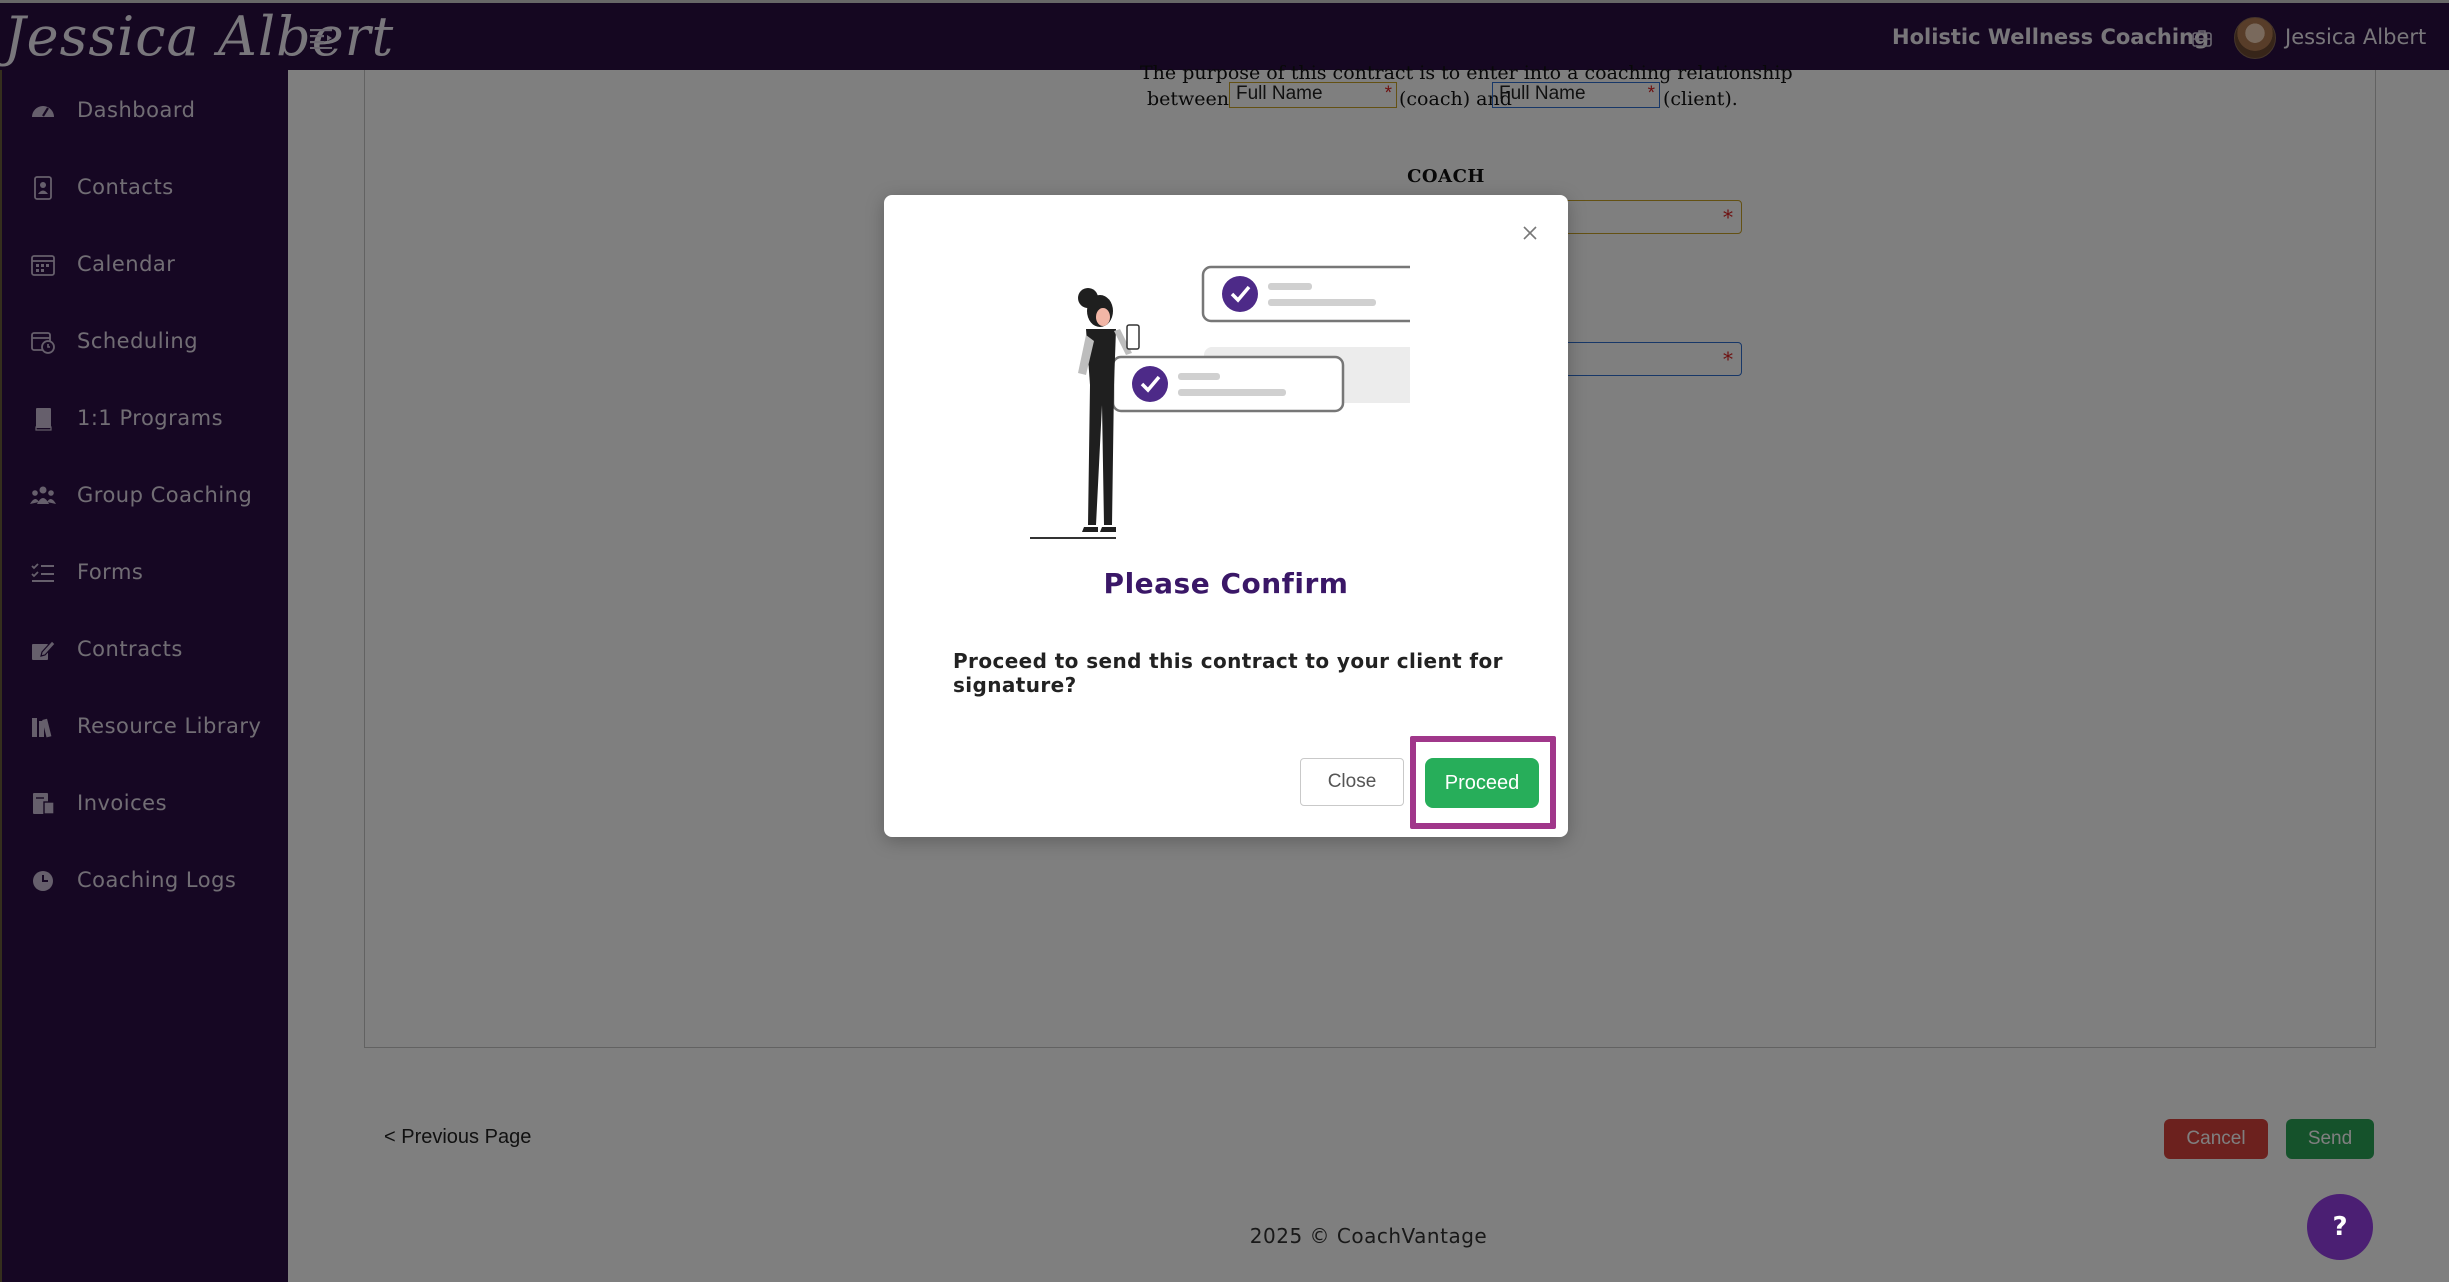  Describe the element at coordinates (1482, 783) in the screenshot. I see `proceed-button: Proceed` at that location.